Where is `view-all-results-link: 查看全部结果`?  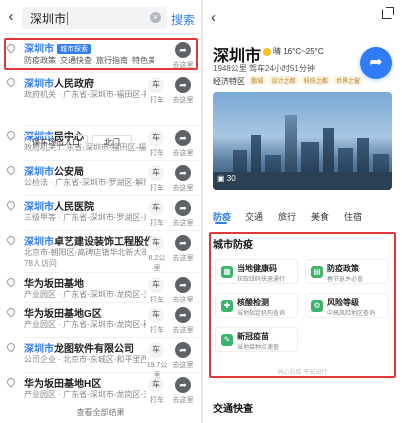
view-all-results-link: 查看全部结果 is located at coordinates (100, 412).